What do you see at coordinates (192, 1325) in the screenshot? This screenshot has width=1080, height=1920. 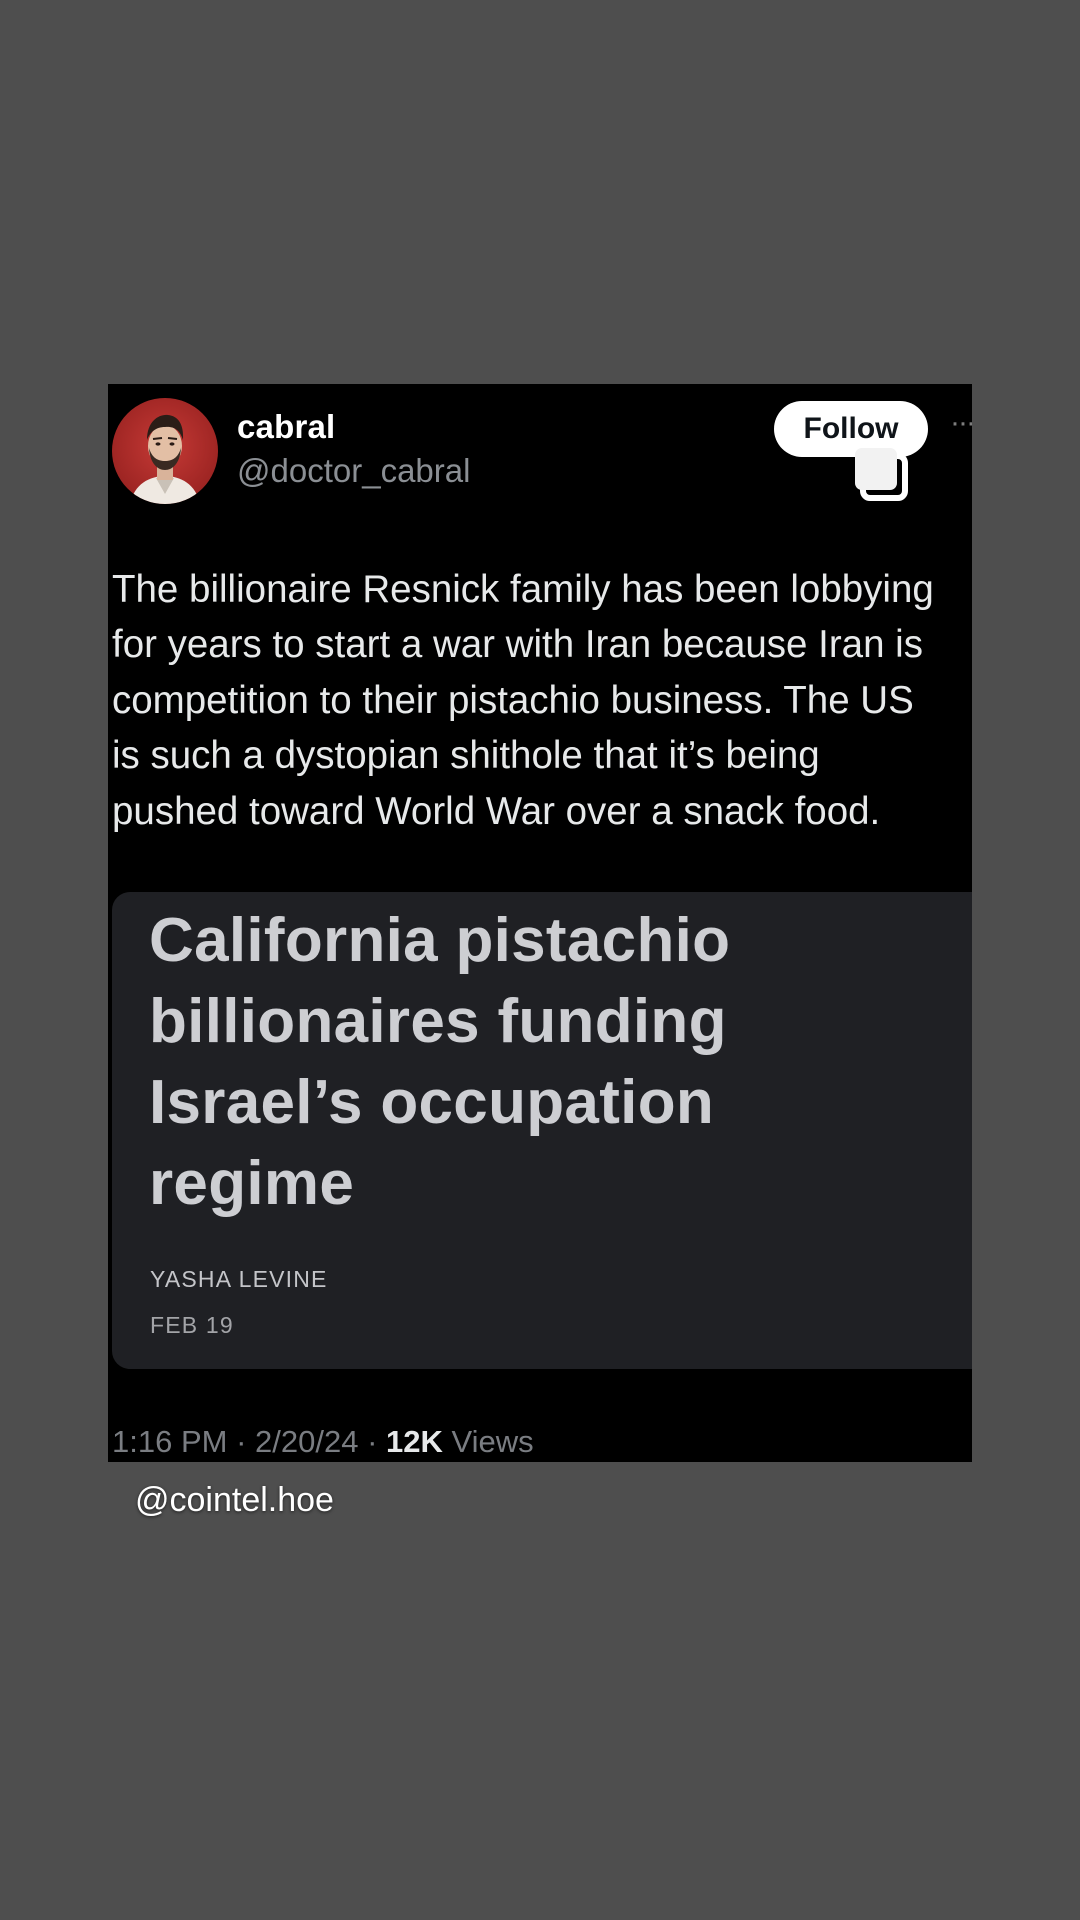 I see `card-date: FEB 19` at bounding box center [192, 1325].